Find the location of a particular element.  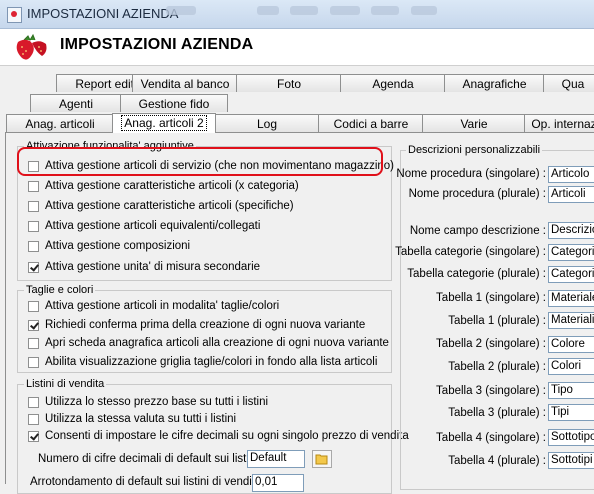

field-tabella3-singolare: Tipo is located at coordinates (571, 390).